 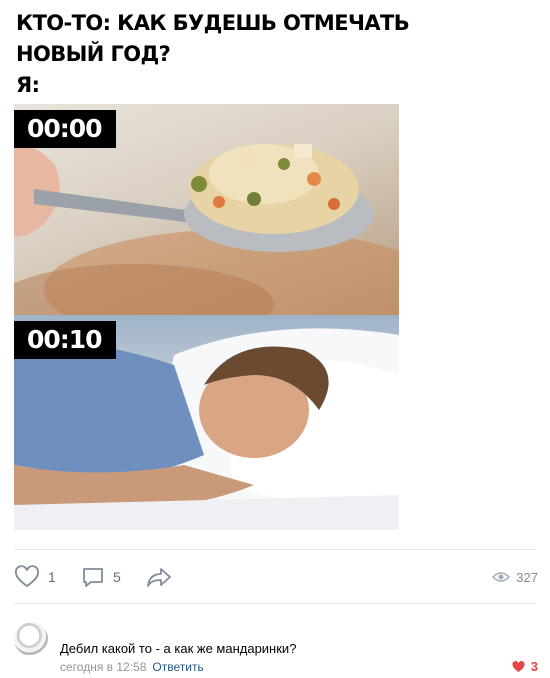 I want to click on like-button: 1, so click(x=35, y=577).